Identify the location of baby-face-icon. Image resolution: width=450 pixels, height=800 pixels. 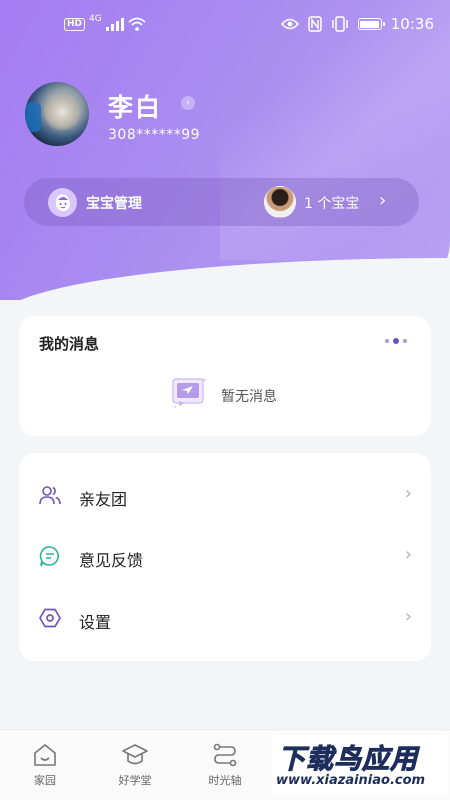
(62, 202).